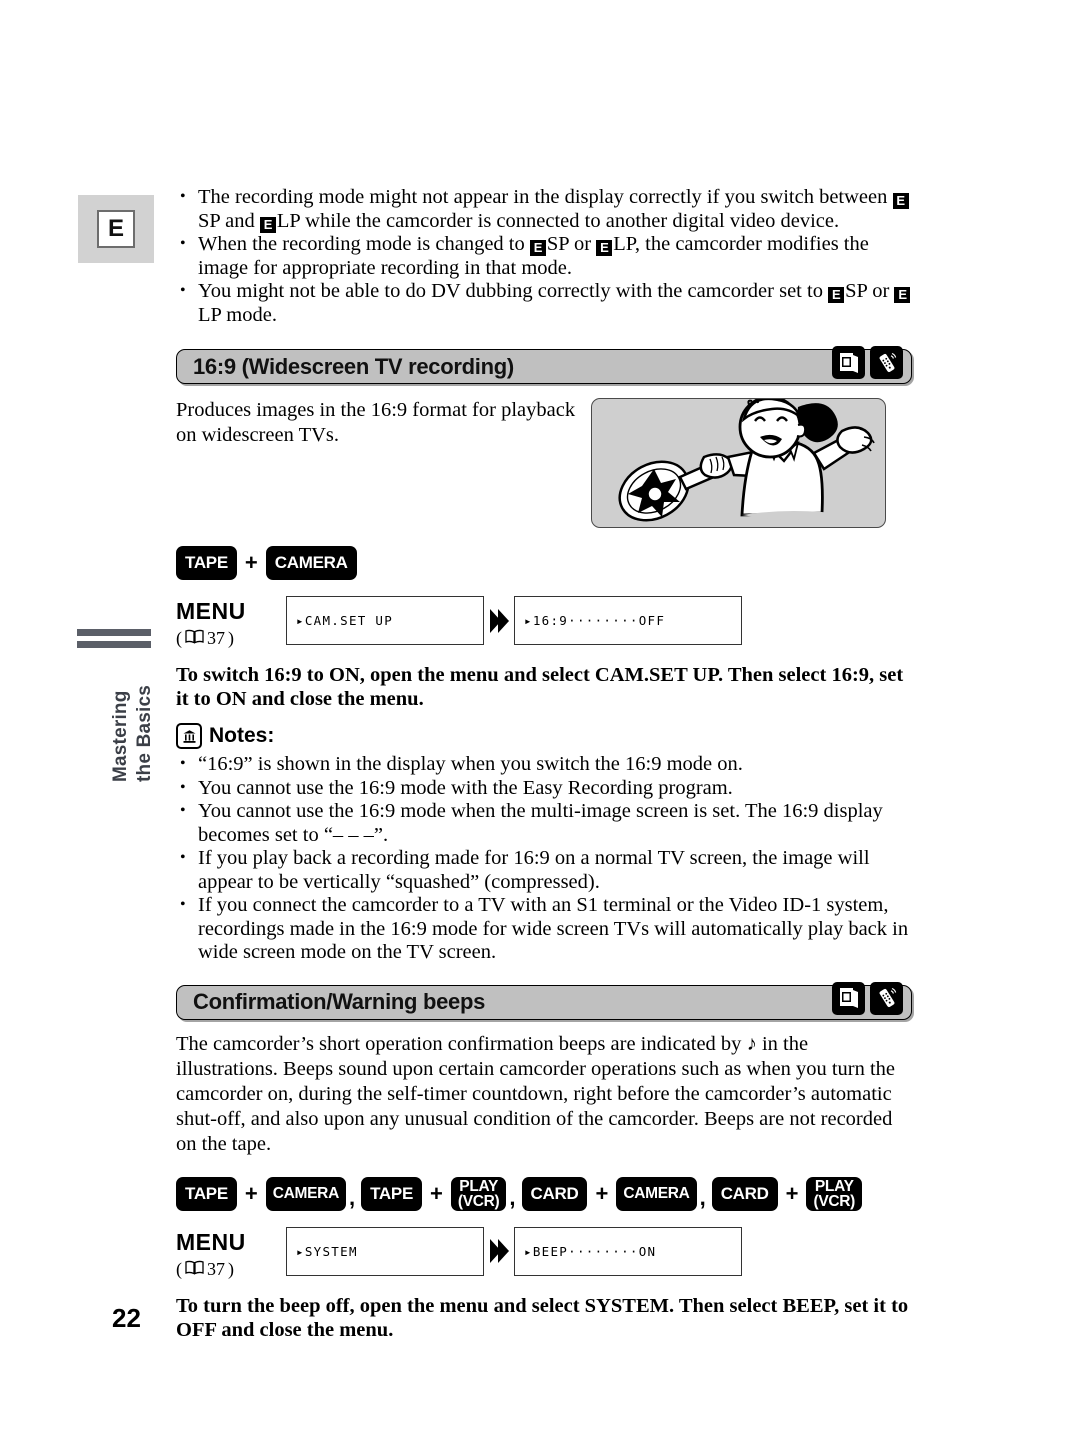 This screenshot has width=1080, height=1443. Describe the element at coordinates (738, 463) in the screenshot. I see `widescreen-illustration` at that location.